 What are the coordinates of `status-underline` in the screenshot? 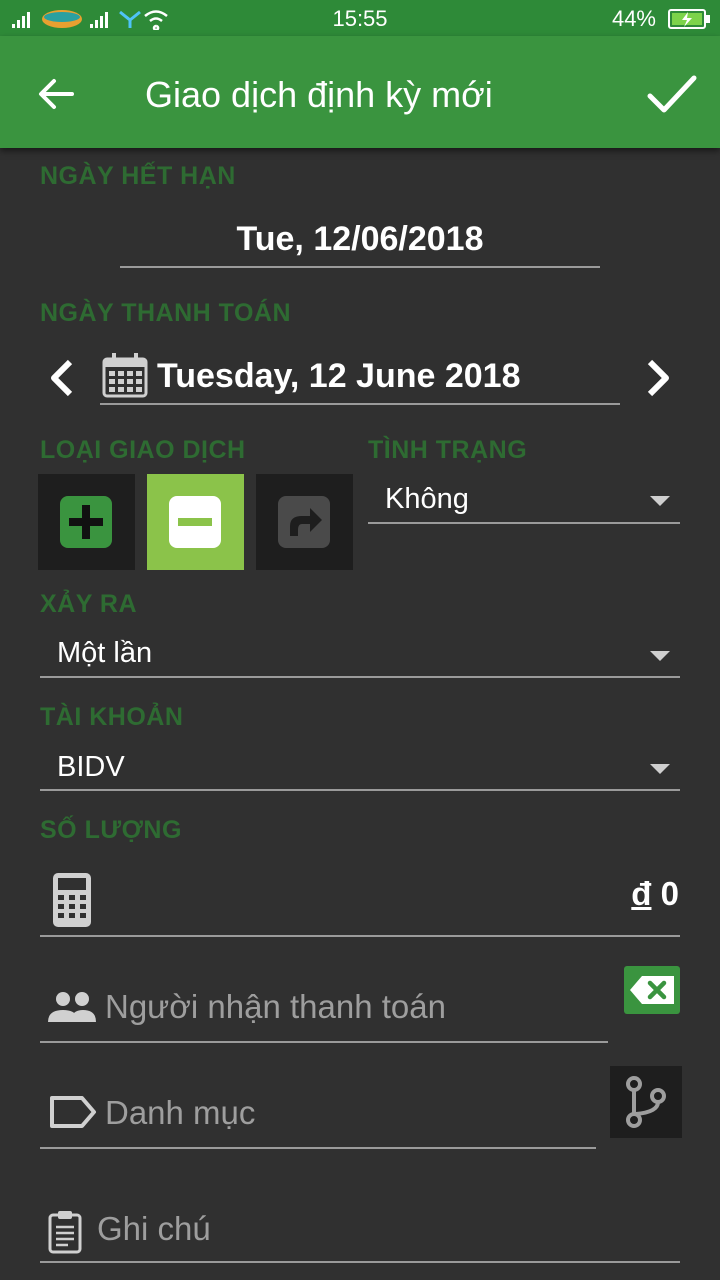 It's located at (524, 523).